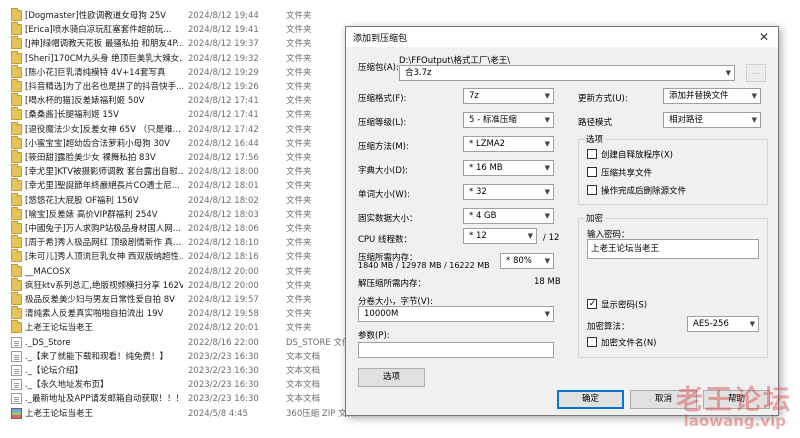  What do you see at coordinates (592, 190) in the screenshot?
I see `delete-check` at bounding box center [592, 190].